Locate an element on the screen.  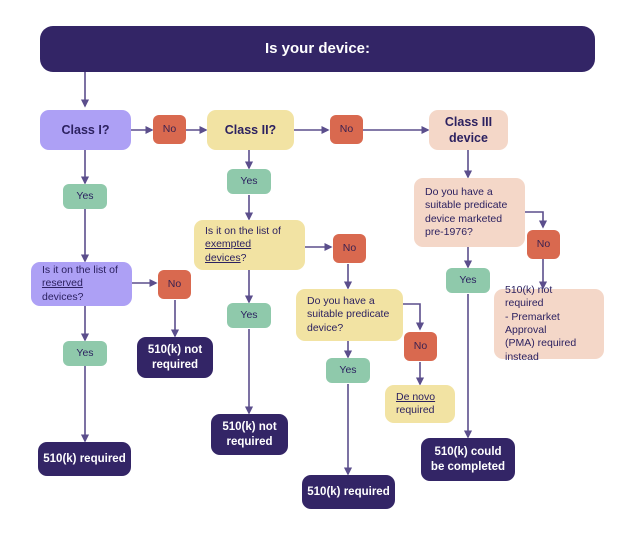
node-no-reserved: No is located at coordinates (174, 284).